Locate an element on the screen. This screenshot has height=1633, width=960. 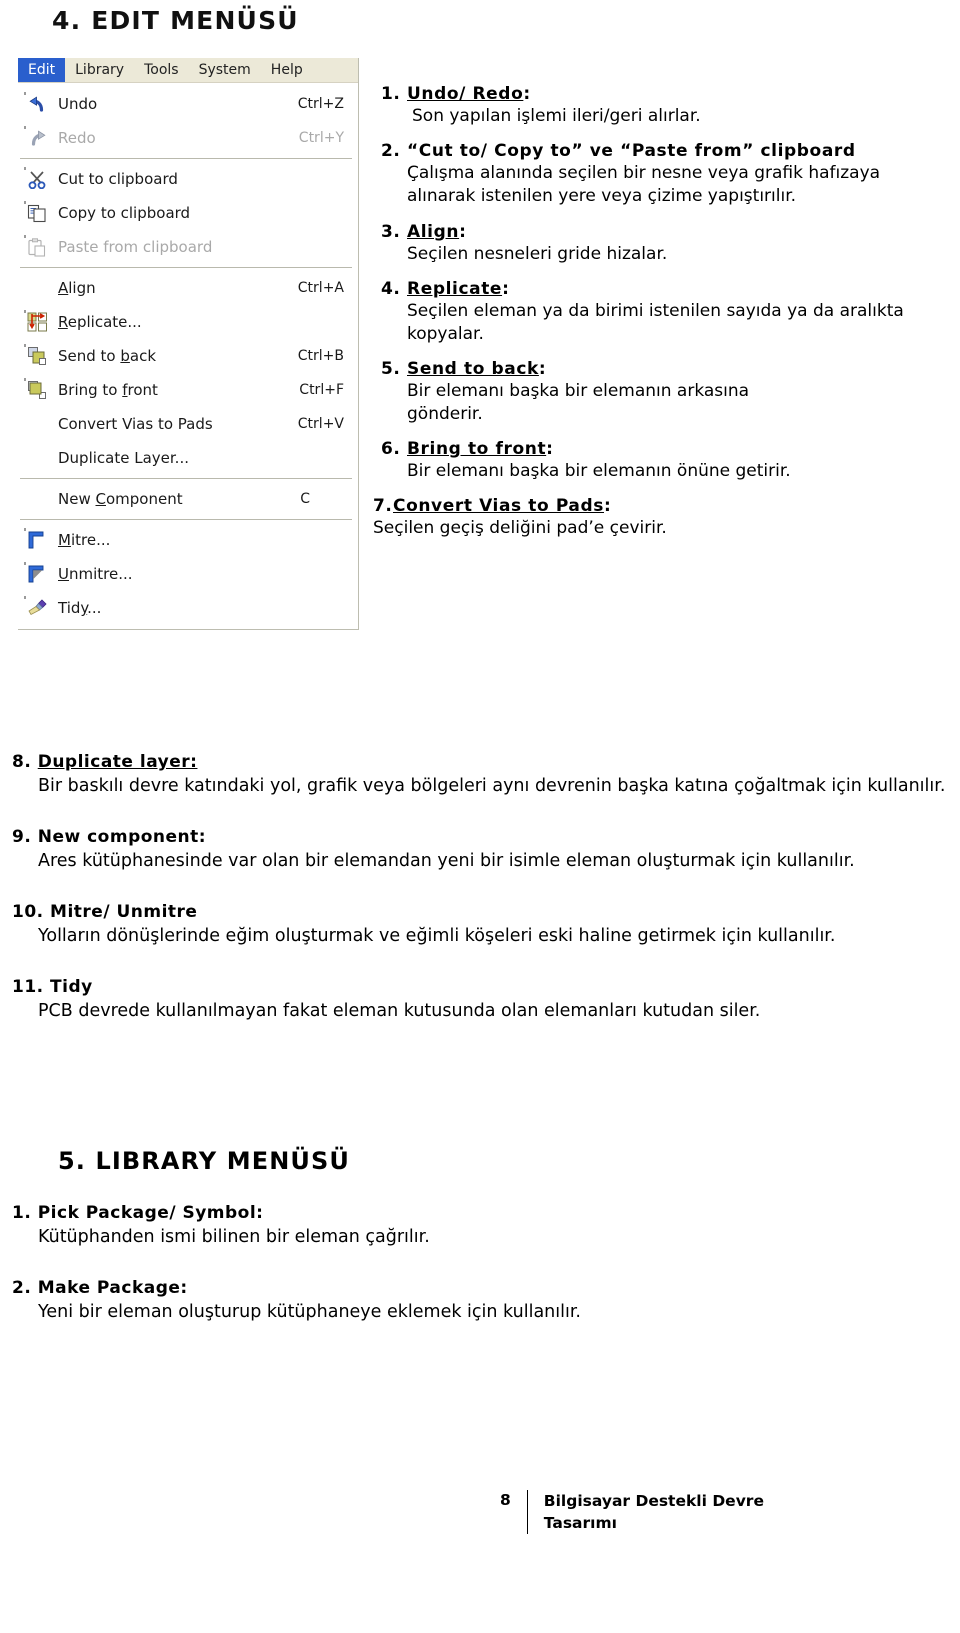
menubar-item-help: Help is located at coordinates (287, 70).